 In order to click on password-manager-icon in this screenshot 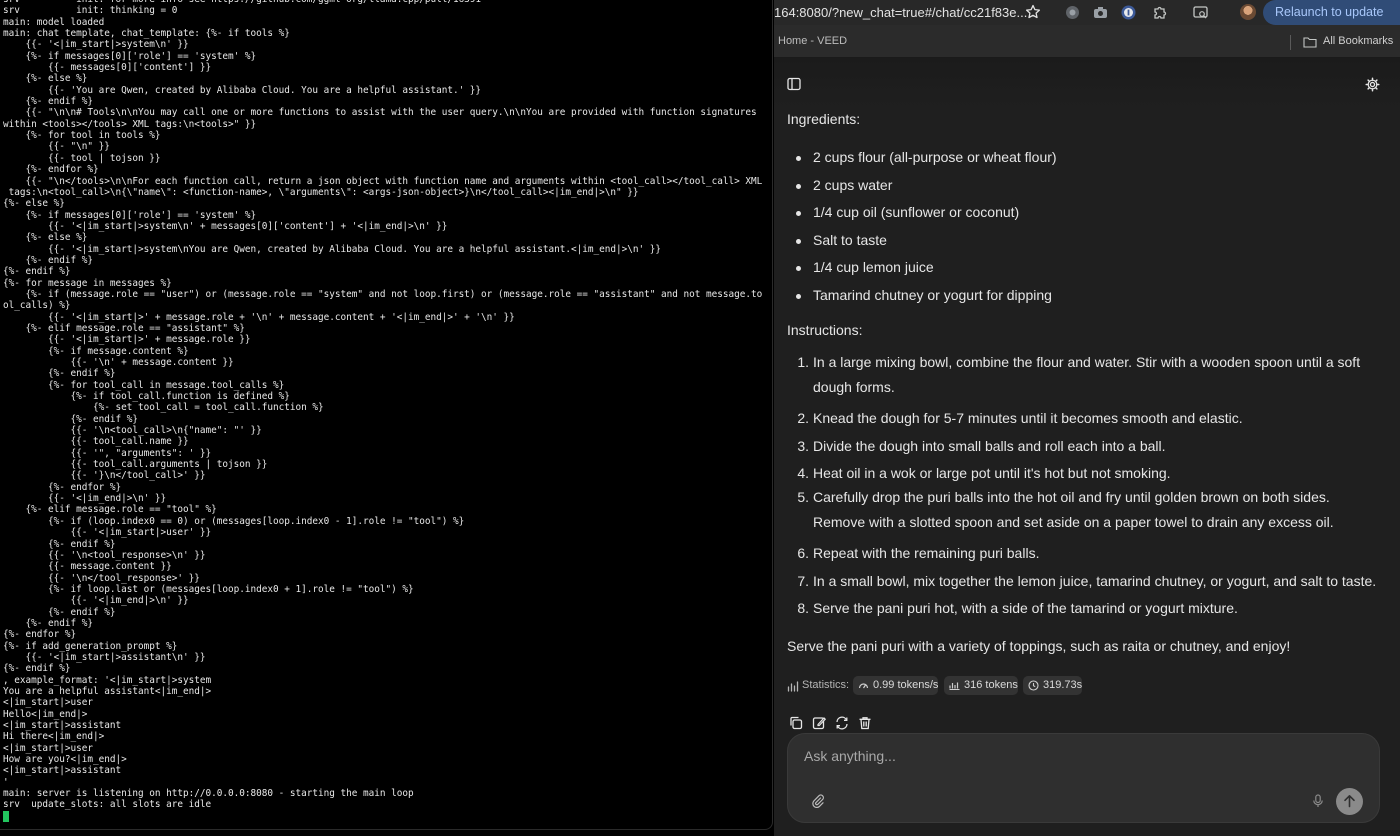, I will do `click(1128, 12)`.